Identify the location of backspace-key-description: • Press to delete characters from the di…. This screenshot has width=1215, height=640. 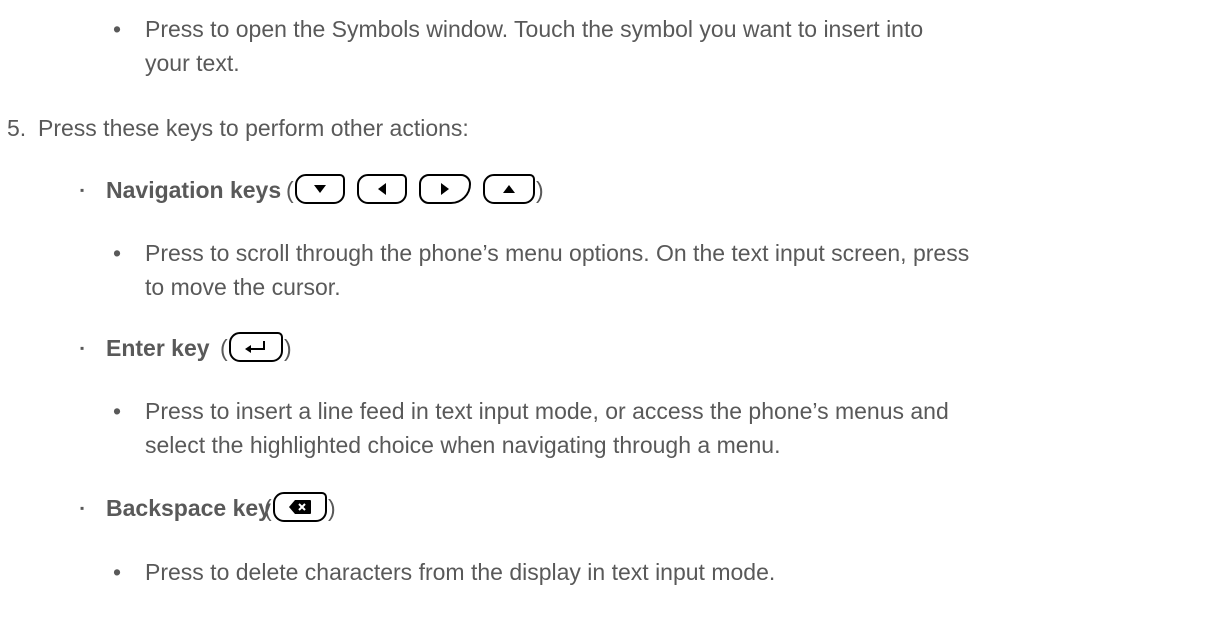
(607, 572).